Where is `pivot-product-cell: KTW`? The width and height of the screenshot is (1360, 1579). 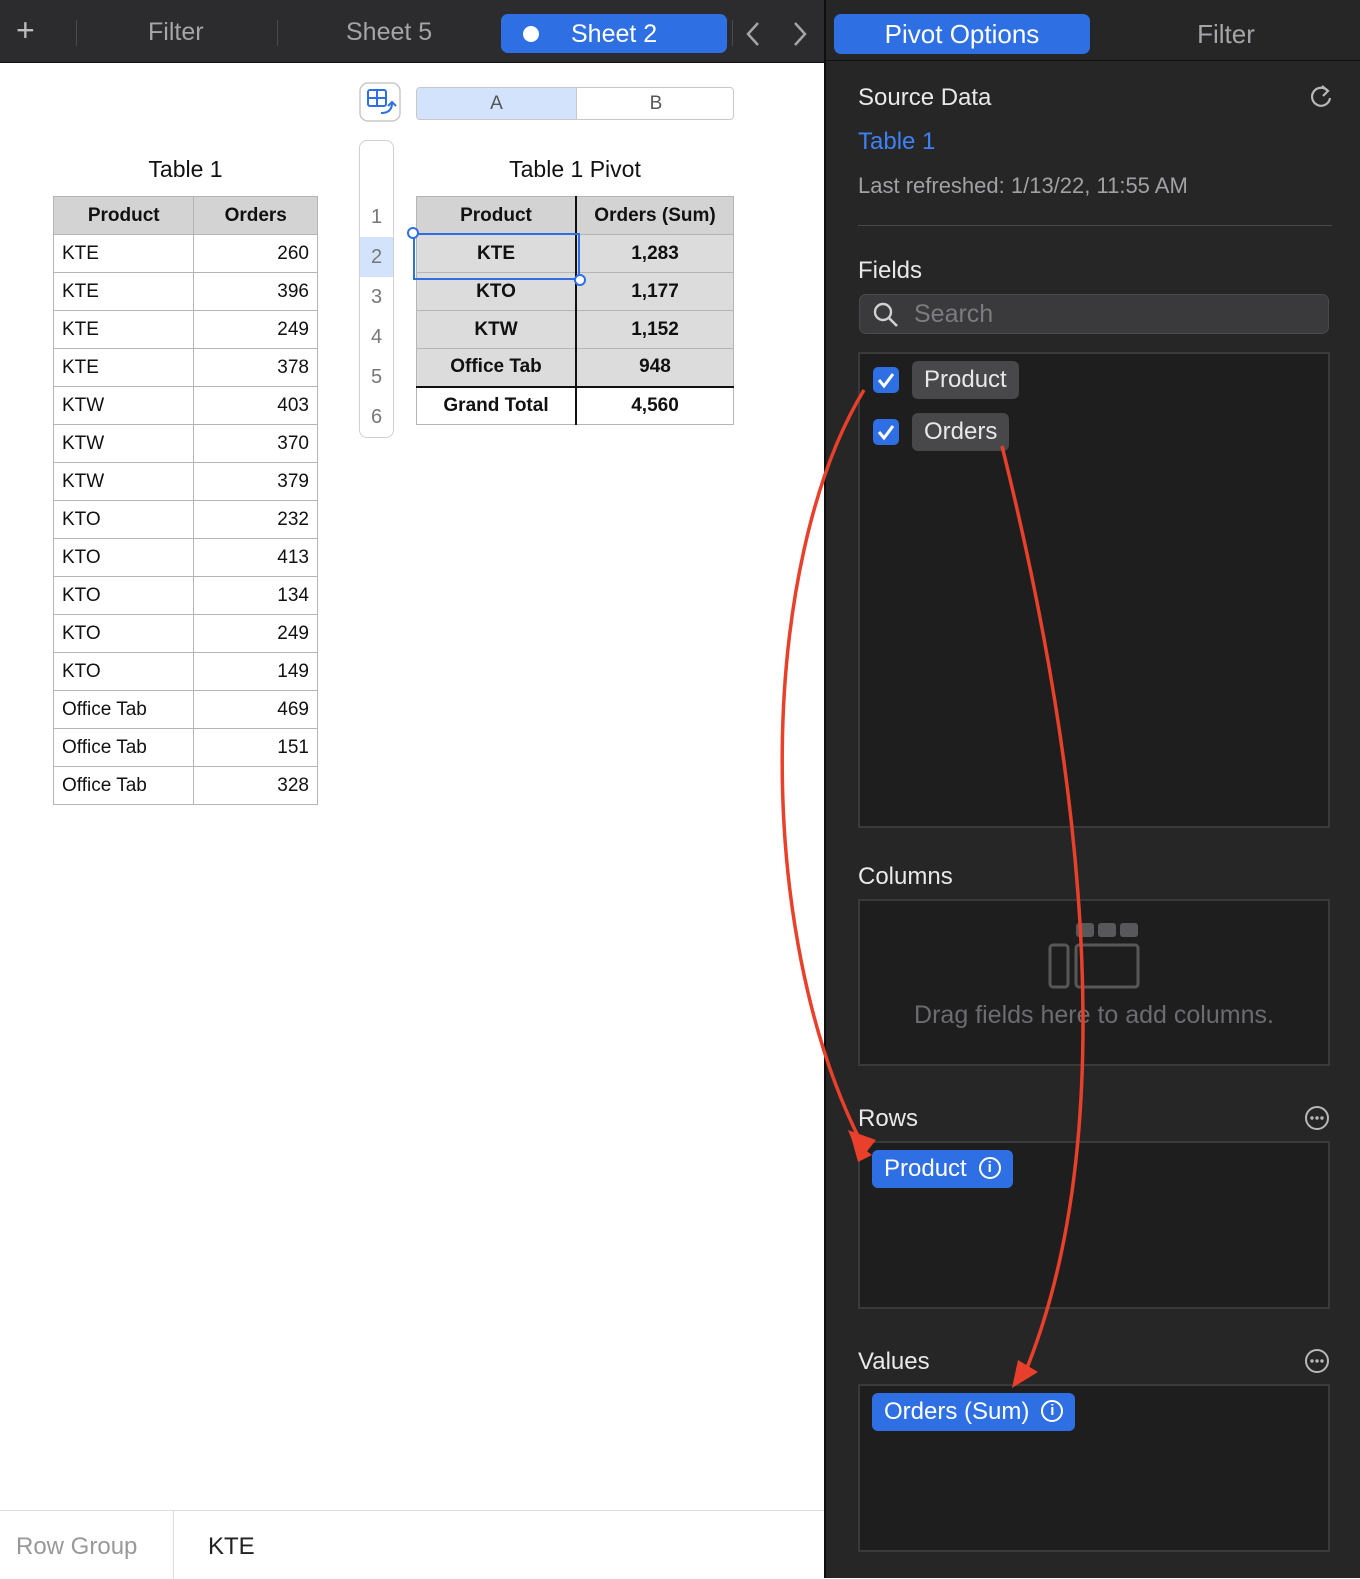
pivot-product-cell: KTW is located at coordinates (497, 329).